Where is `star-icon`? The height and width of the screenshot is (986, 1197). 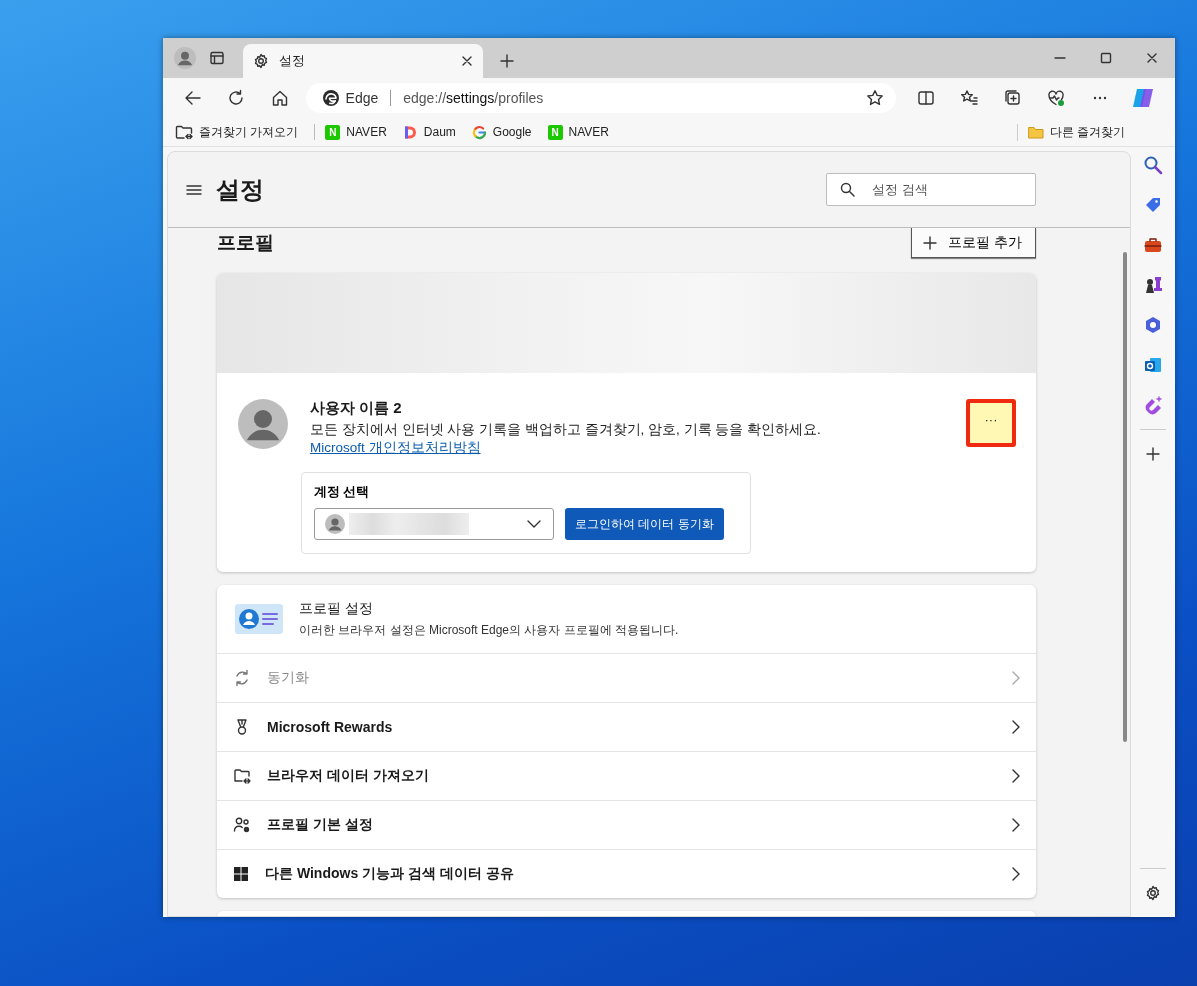 star-icon is located at coordinates (874, 98).